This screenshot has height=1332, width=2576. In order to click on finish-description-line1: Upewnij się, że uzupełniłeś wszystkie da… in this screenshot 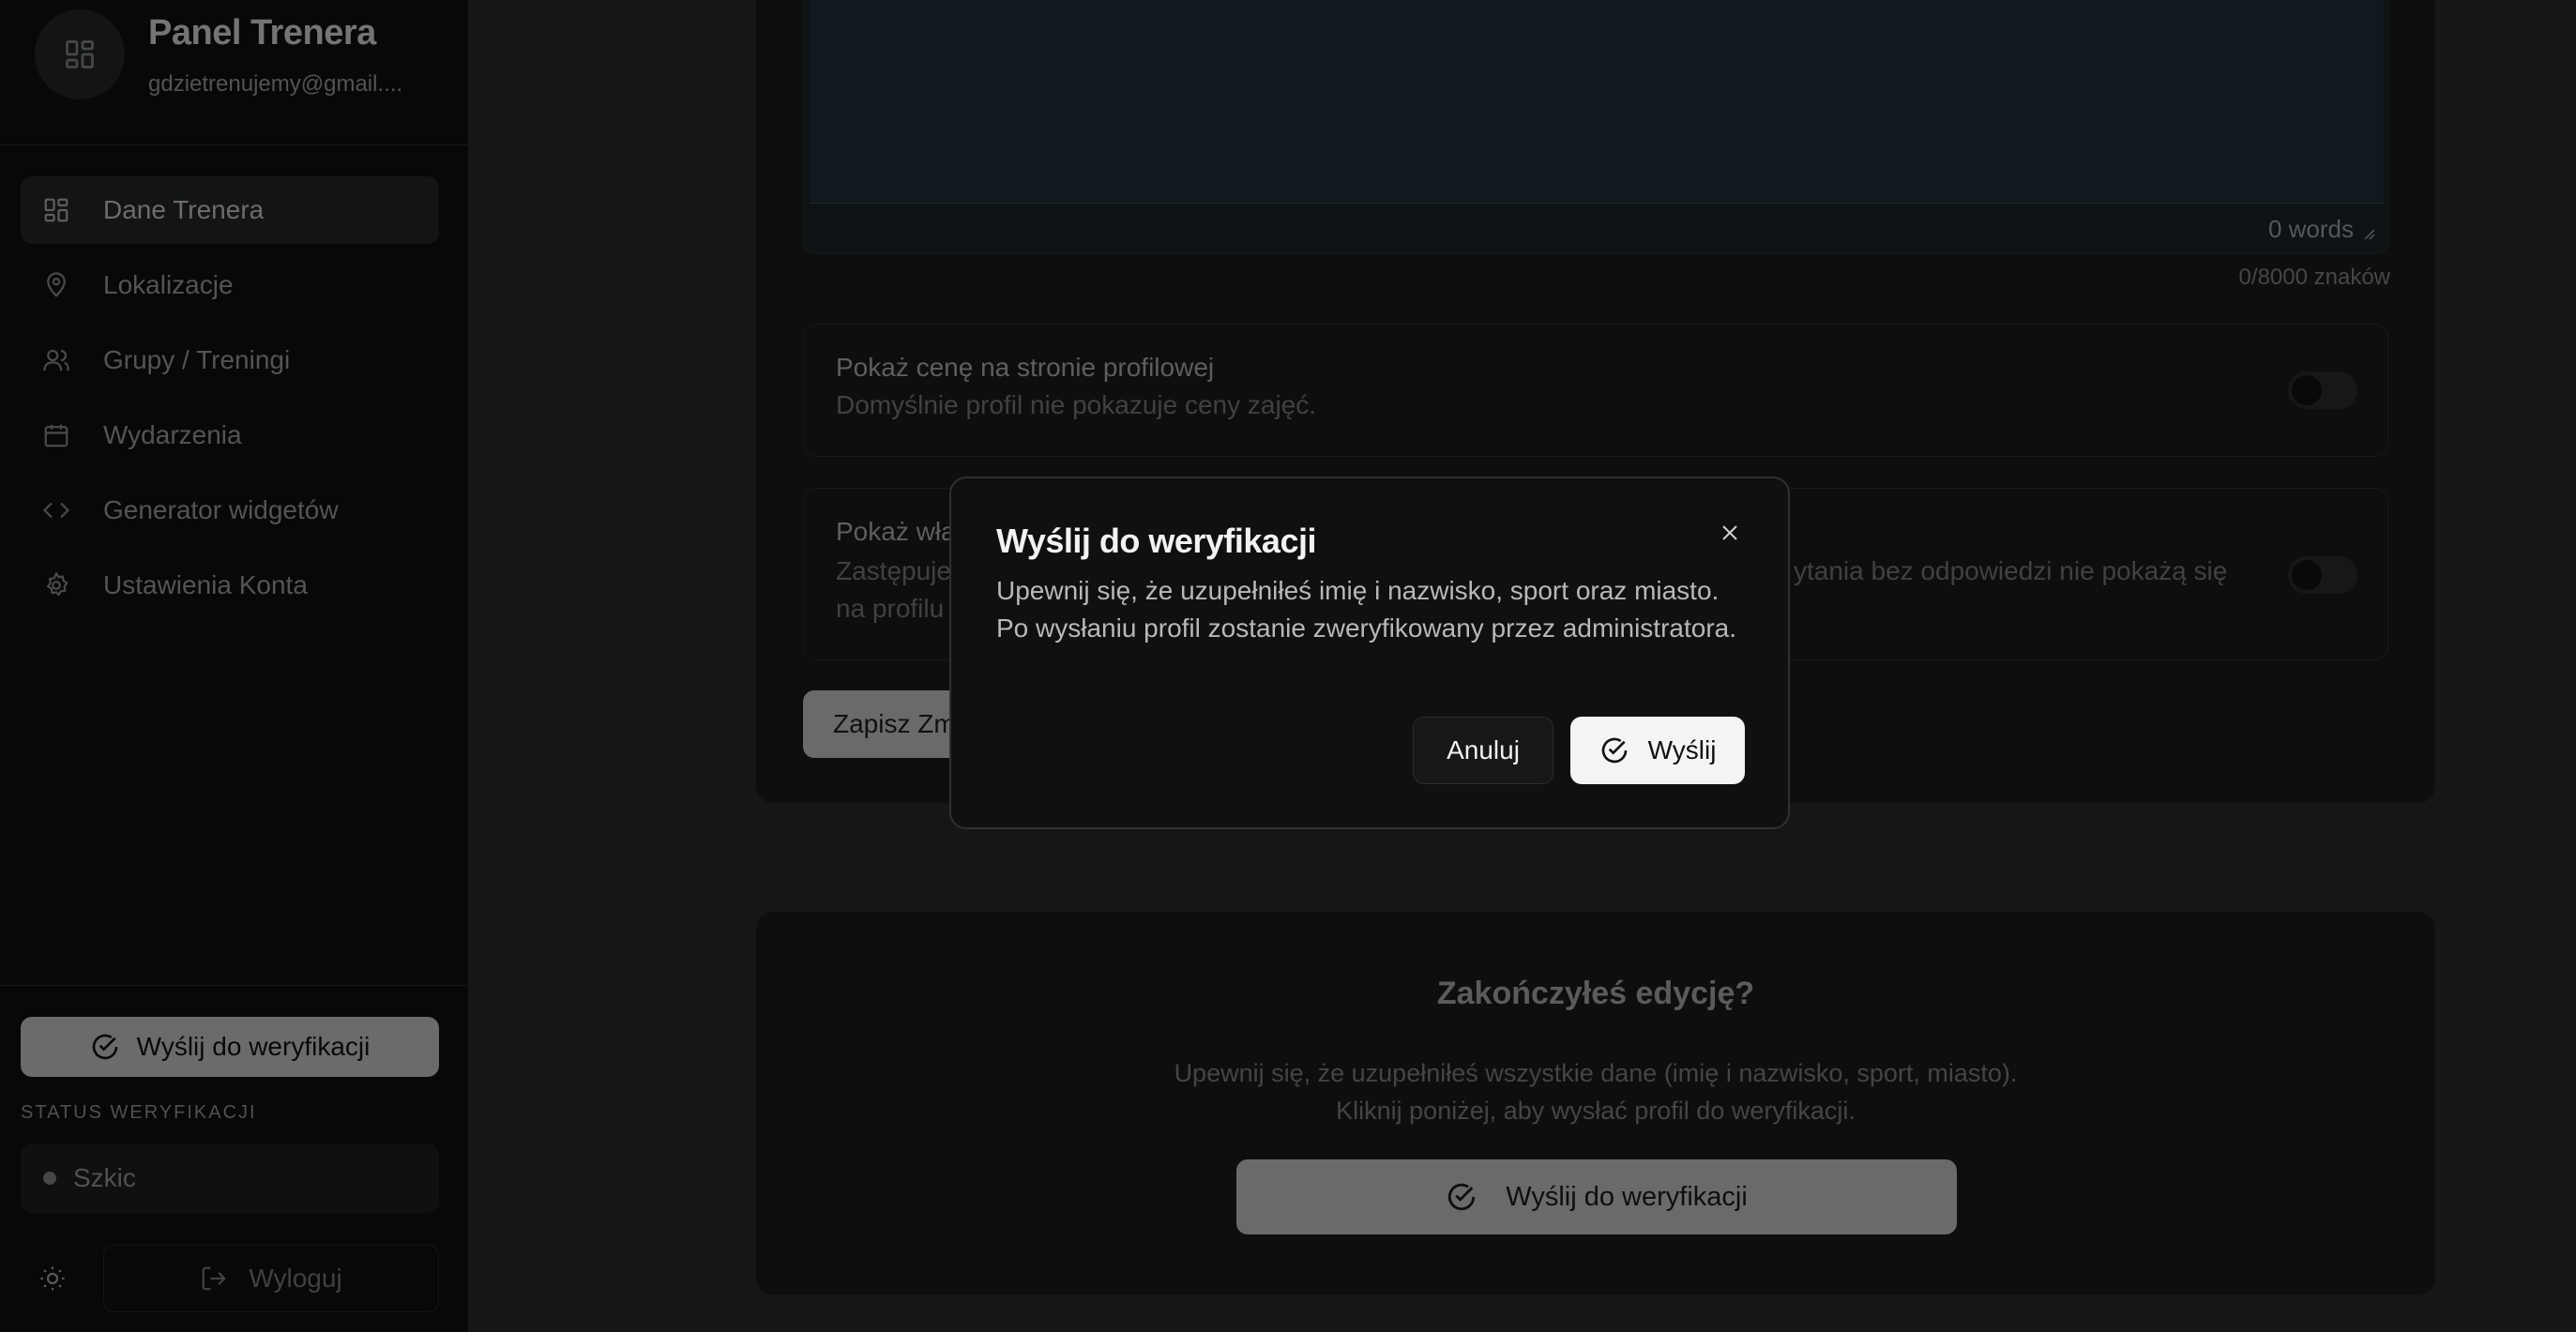, I will do `click(1596, 1073)`.